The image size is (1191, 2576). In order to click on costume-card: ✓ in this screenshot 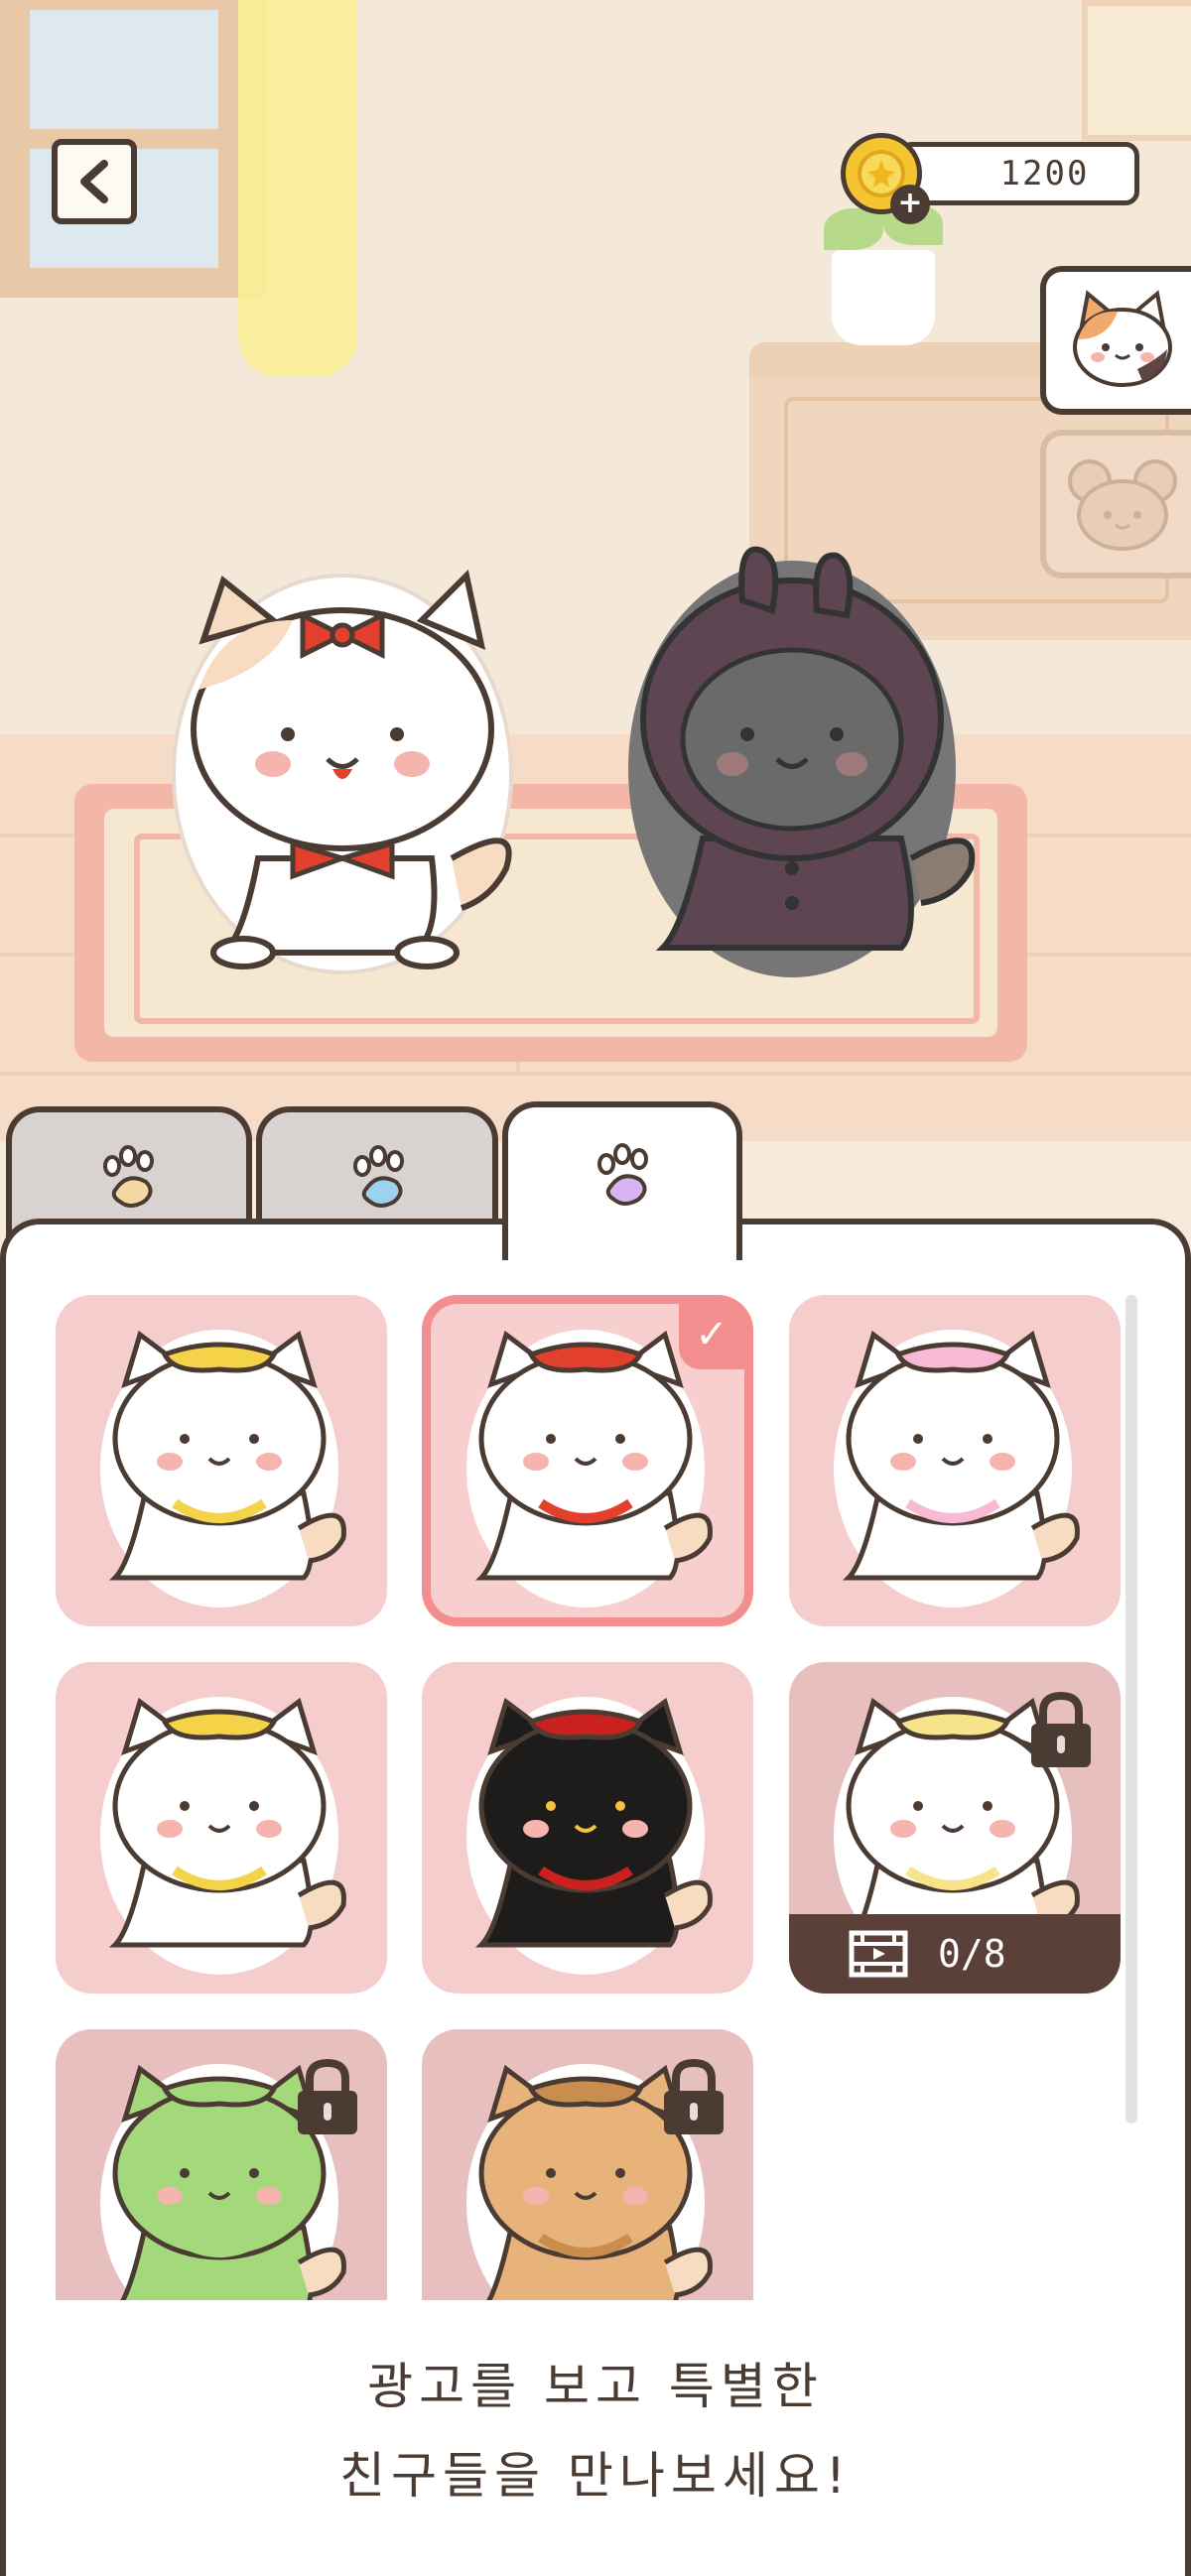, I will do `click(587, 1461)`.